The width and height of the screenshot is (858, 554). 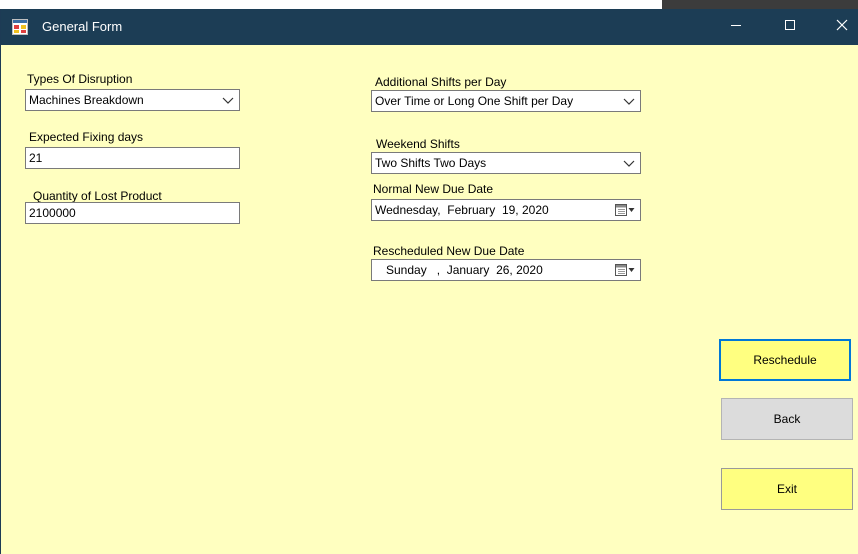 What do you see at coordinates (506, 163) in the screenshot?
I see `weekend-shifts-dropdown: Two Shifts Two Days` at bounding box center [506, 163].